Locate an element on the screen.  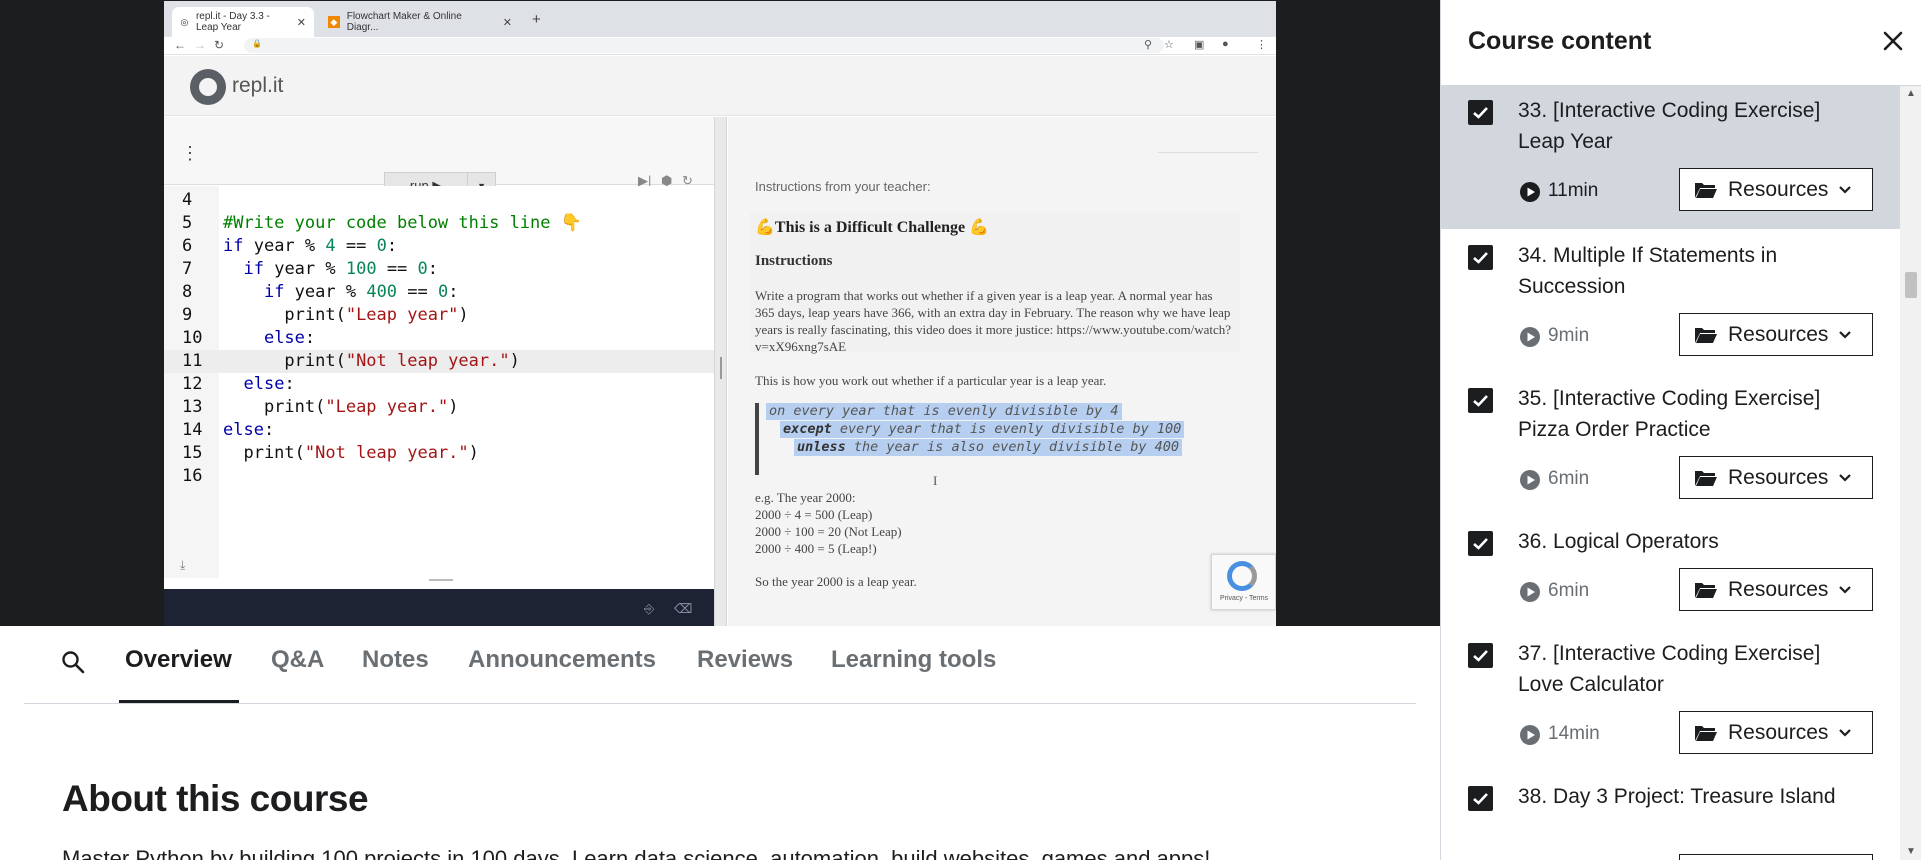
download-icon: ⤓ is located at coordinates (182, 565).